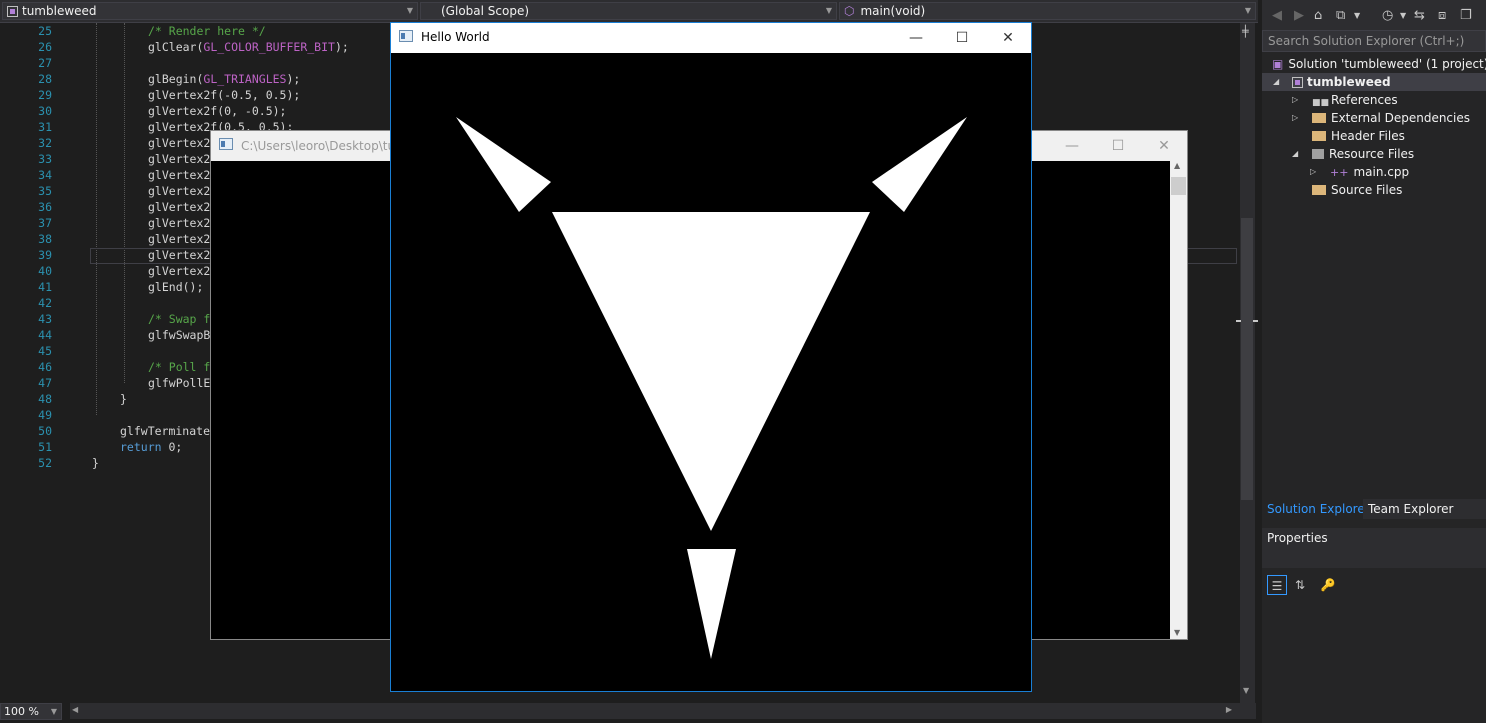  Describe the element at coordinates (1387, 15) in the screenshot. I see `history-icon: ◷` at that location.